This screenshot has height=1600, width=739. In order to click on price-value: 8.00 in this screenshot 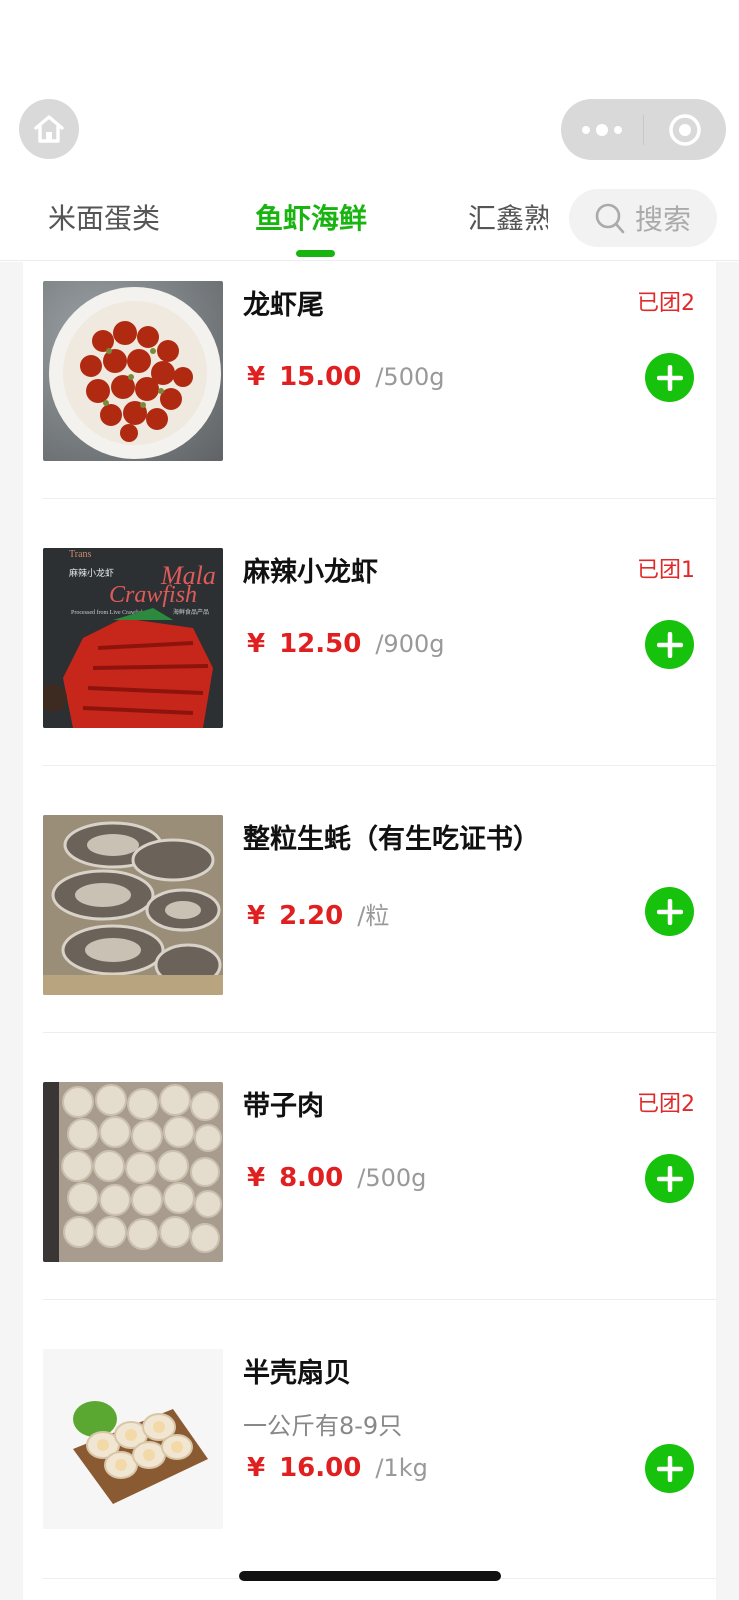, I will do `click(311, 1178)`.